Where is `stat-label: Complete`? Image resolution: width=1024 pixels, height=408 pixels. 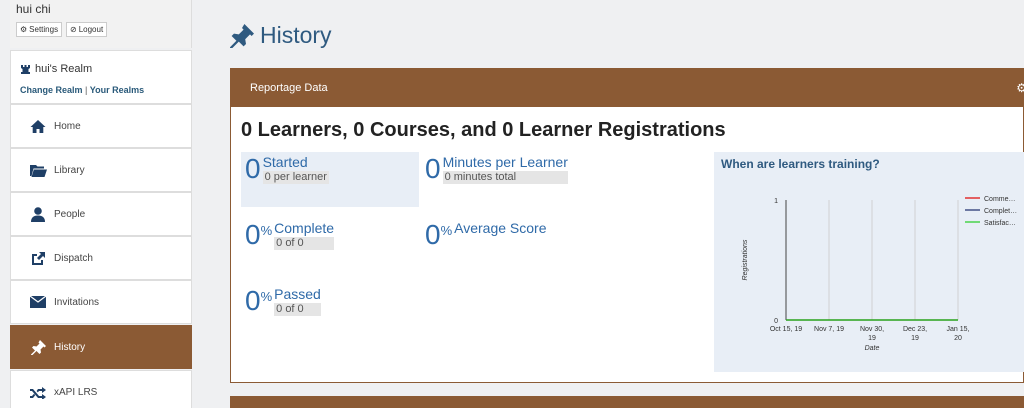 stat-label: Complete is located at coordinates (304, 228).